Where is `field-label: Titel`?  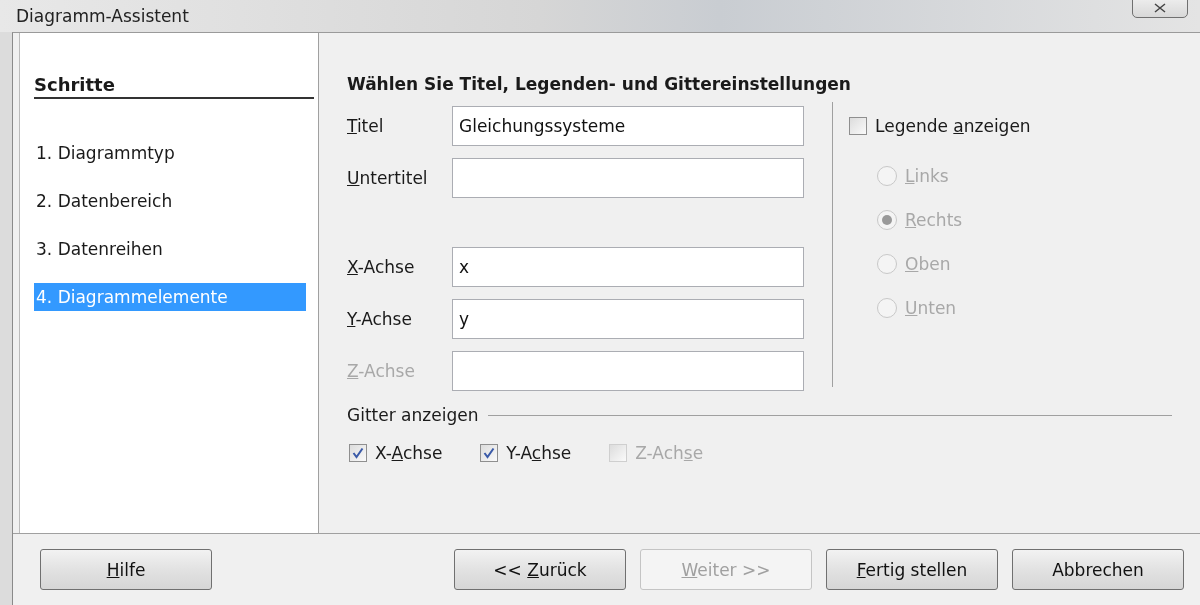 field-label: Titel is located at coordinates (366, 126).